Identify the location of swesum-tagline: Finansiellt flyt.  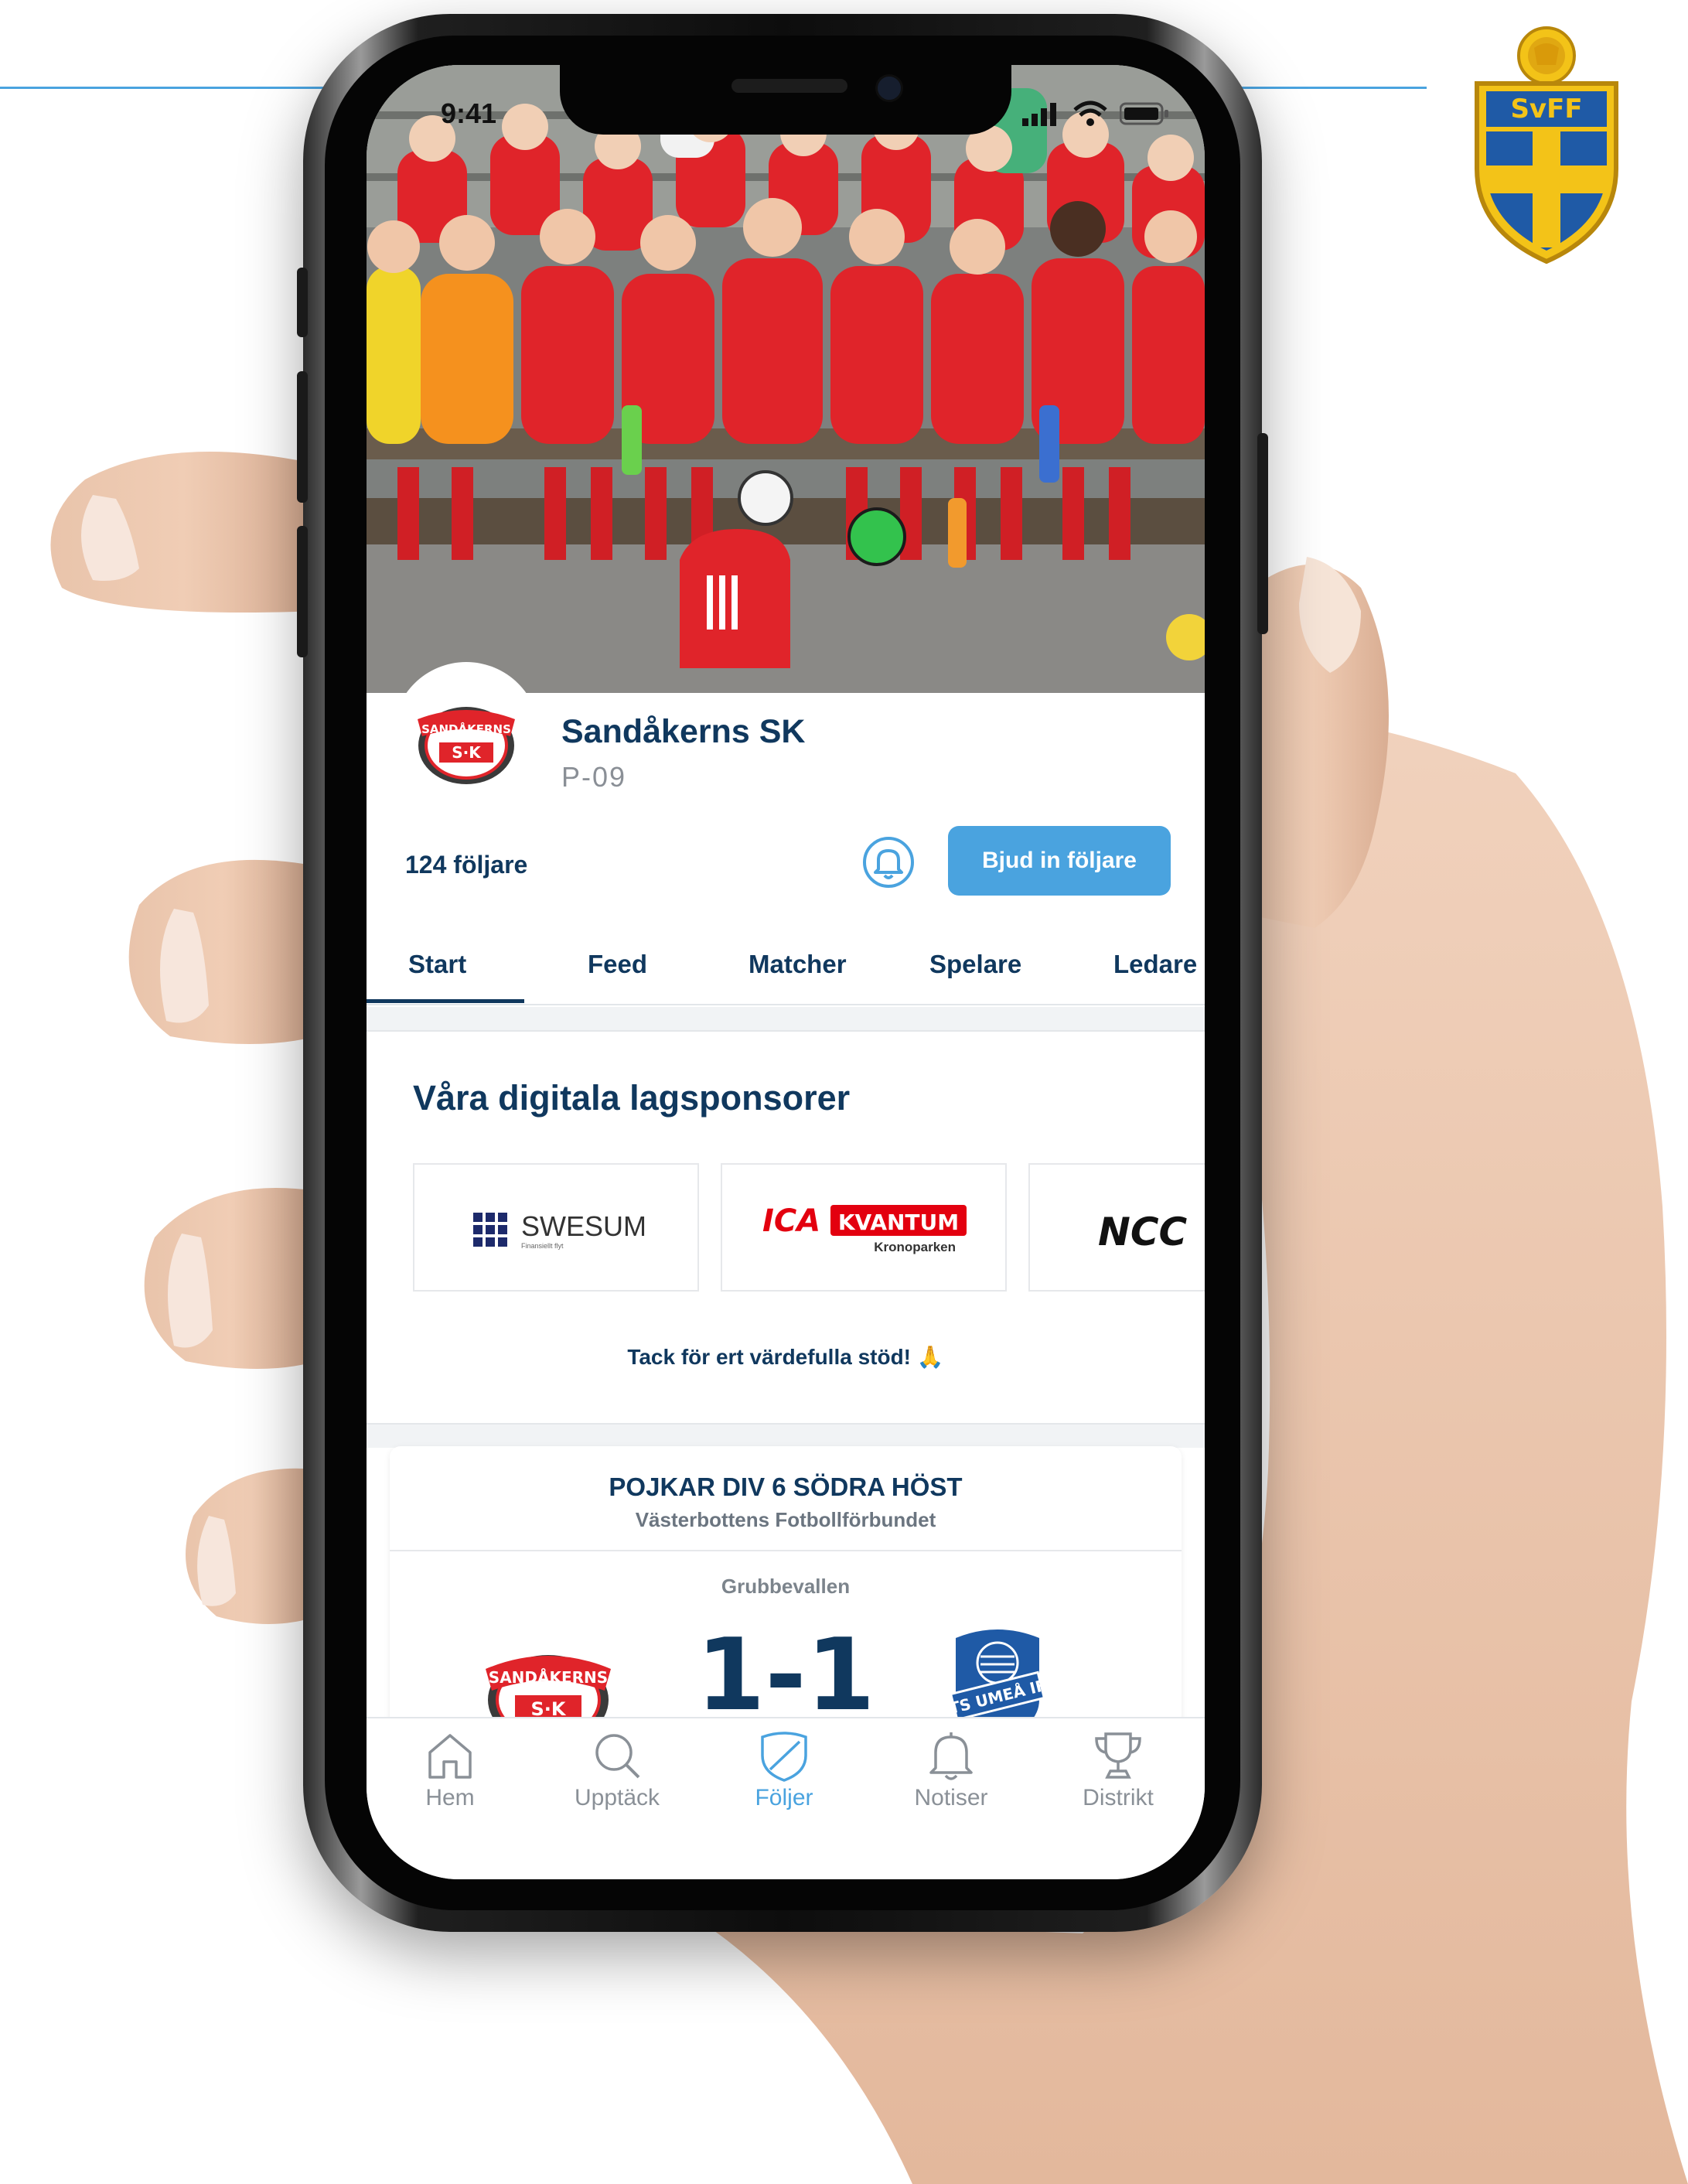
(542, 1246).